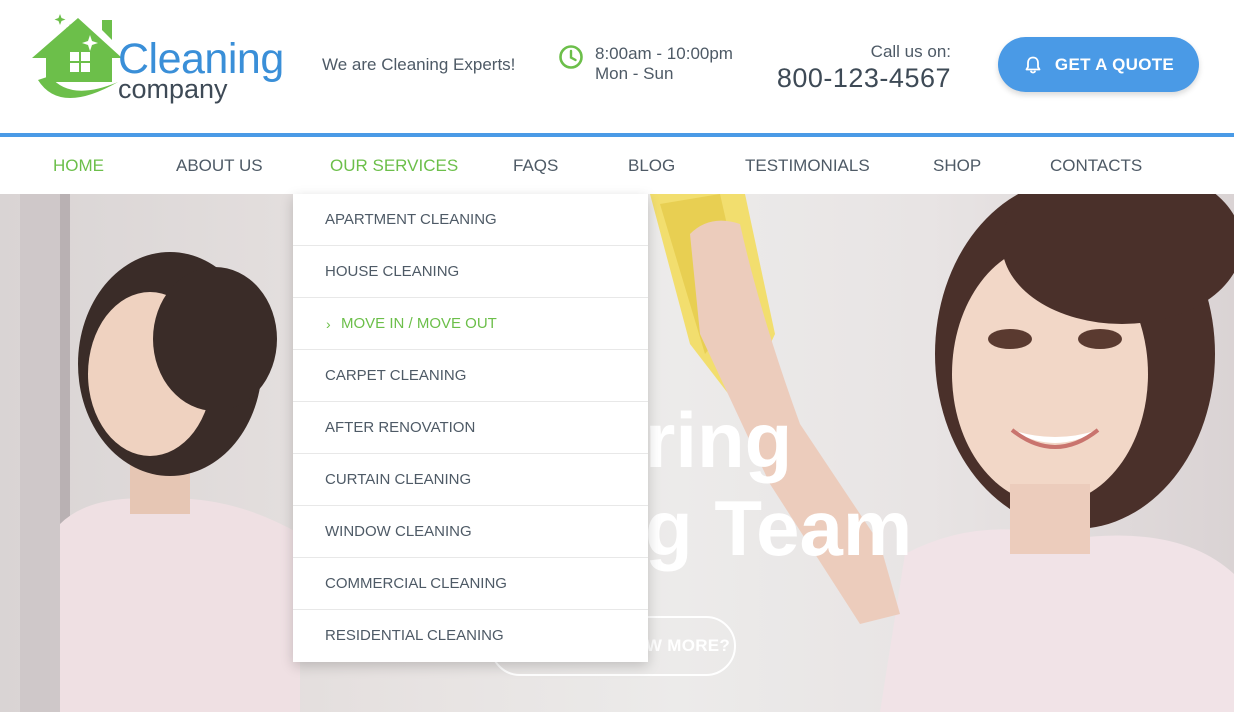 The image size is (1234, 712). I want to click on menu-item-move-in-move-out: › MOVE IN / MOVE OUT, so click(470, 324).